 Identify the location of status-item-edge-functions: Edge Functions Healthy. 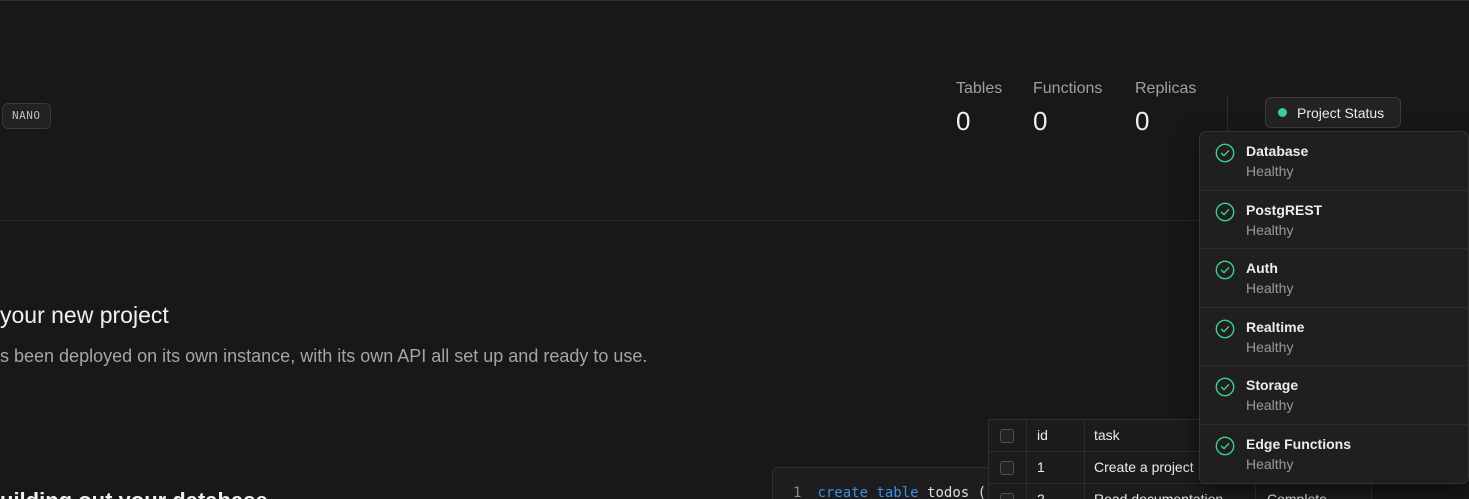
(1334, 454).